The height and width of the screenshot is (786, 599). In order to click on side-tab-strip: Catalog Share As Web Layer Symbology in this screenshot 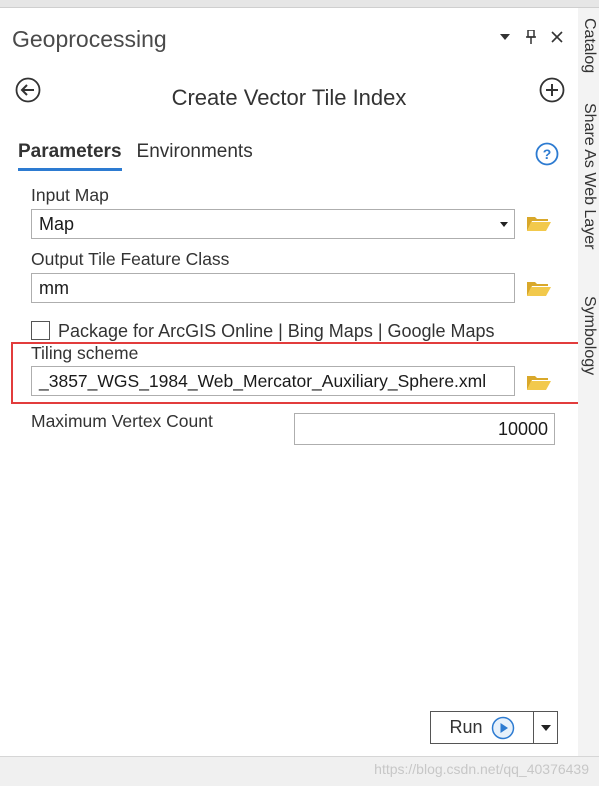, I will do `click(588, 382)`.